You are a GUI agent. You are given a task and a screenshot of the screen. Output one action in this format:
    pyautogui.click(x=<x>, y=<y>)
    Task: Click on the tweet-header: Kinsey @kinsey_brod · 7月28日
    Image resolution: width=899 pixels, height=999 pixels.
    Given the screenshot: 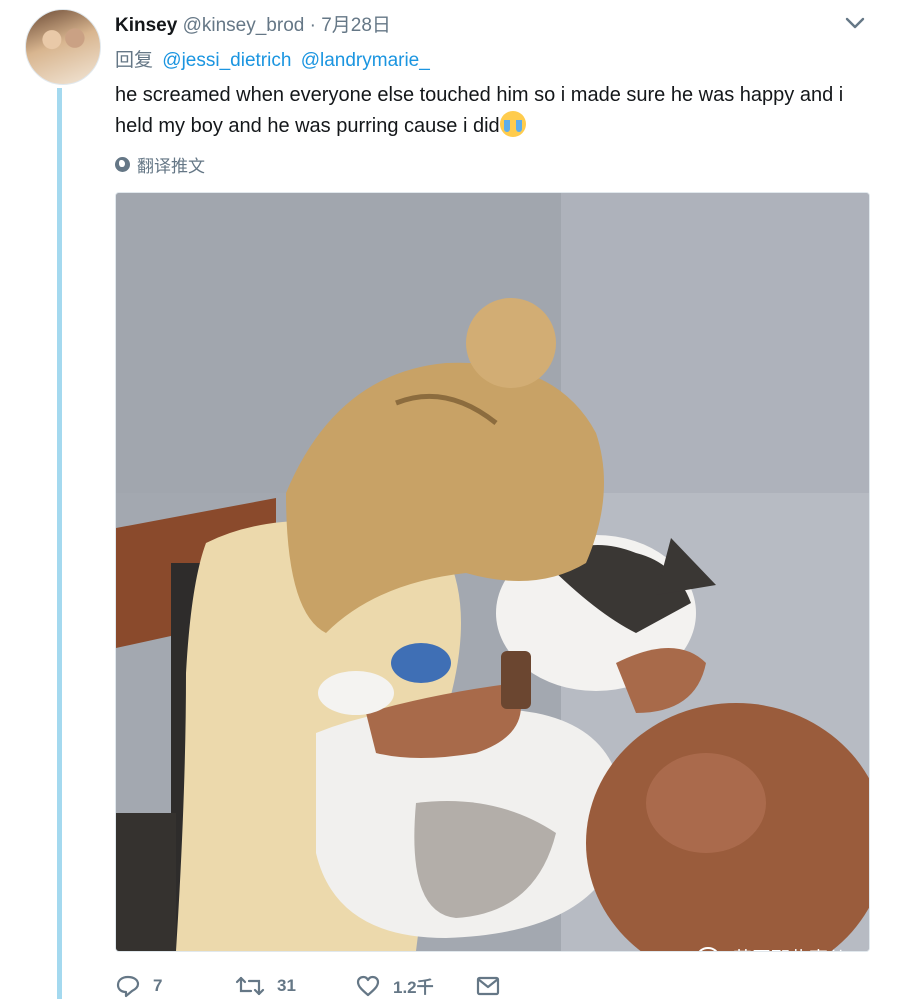 What is the action you would take?
    pyautogui.click(x=253, y=23)
    